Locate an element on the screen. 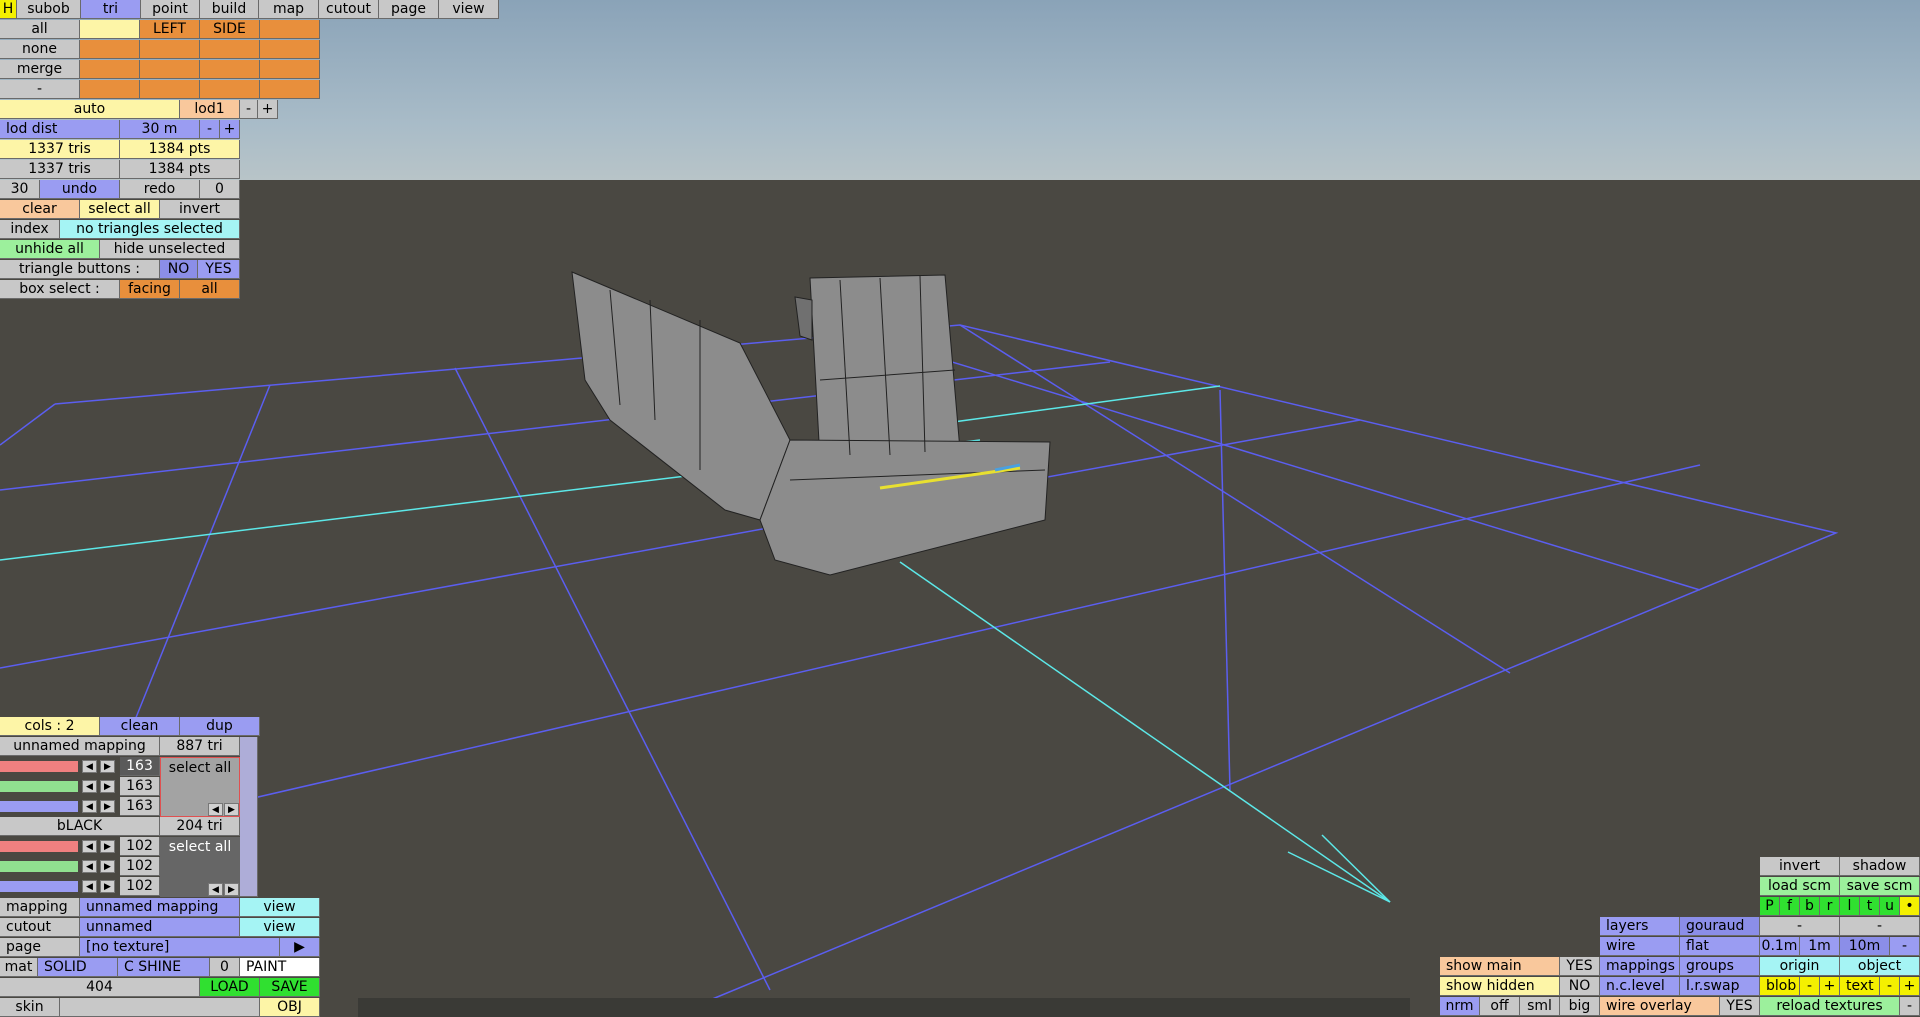 The width and height of the screenshot is (1920, 1017). groups-button: groups is located at coordinates (1720, 966).